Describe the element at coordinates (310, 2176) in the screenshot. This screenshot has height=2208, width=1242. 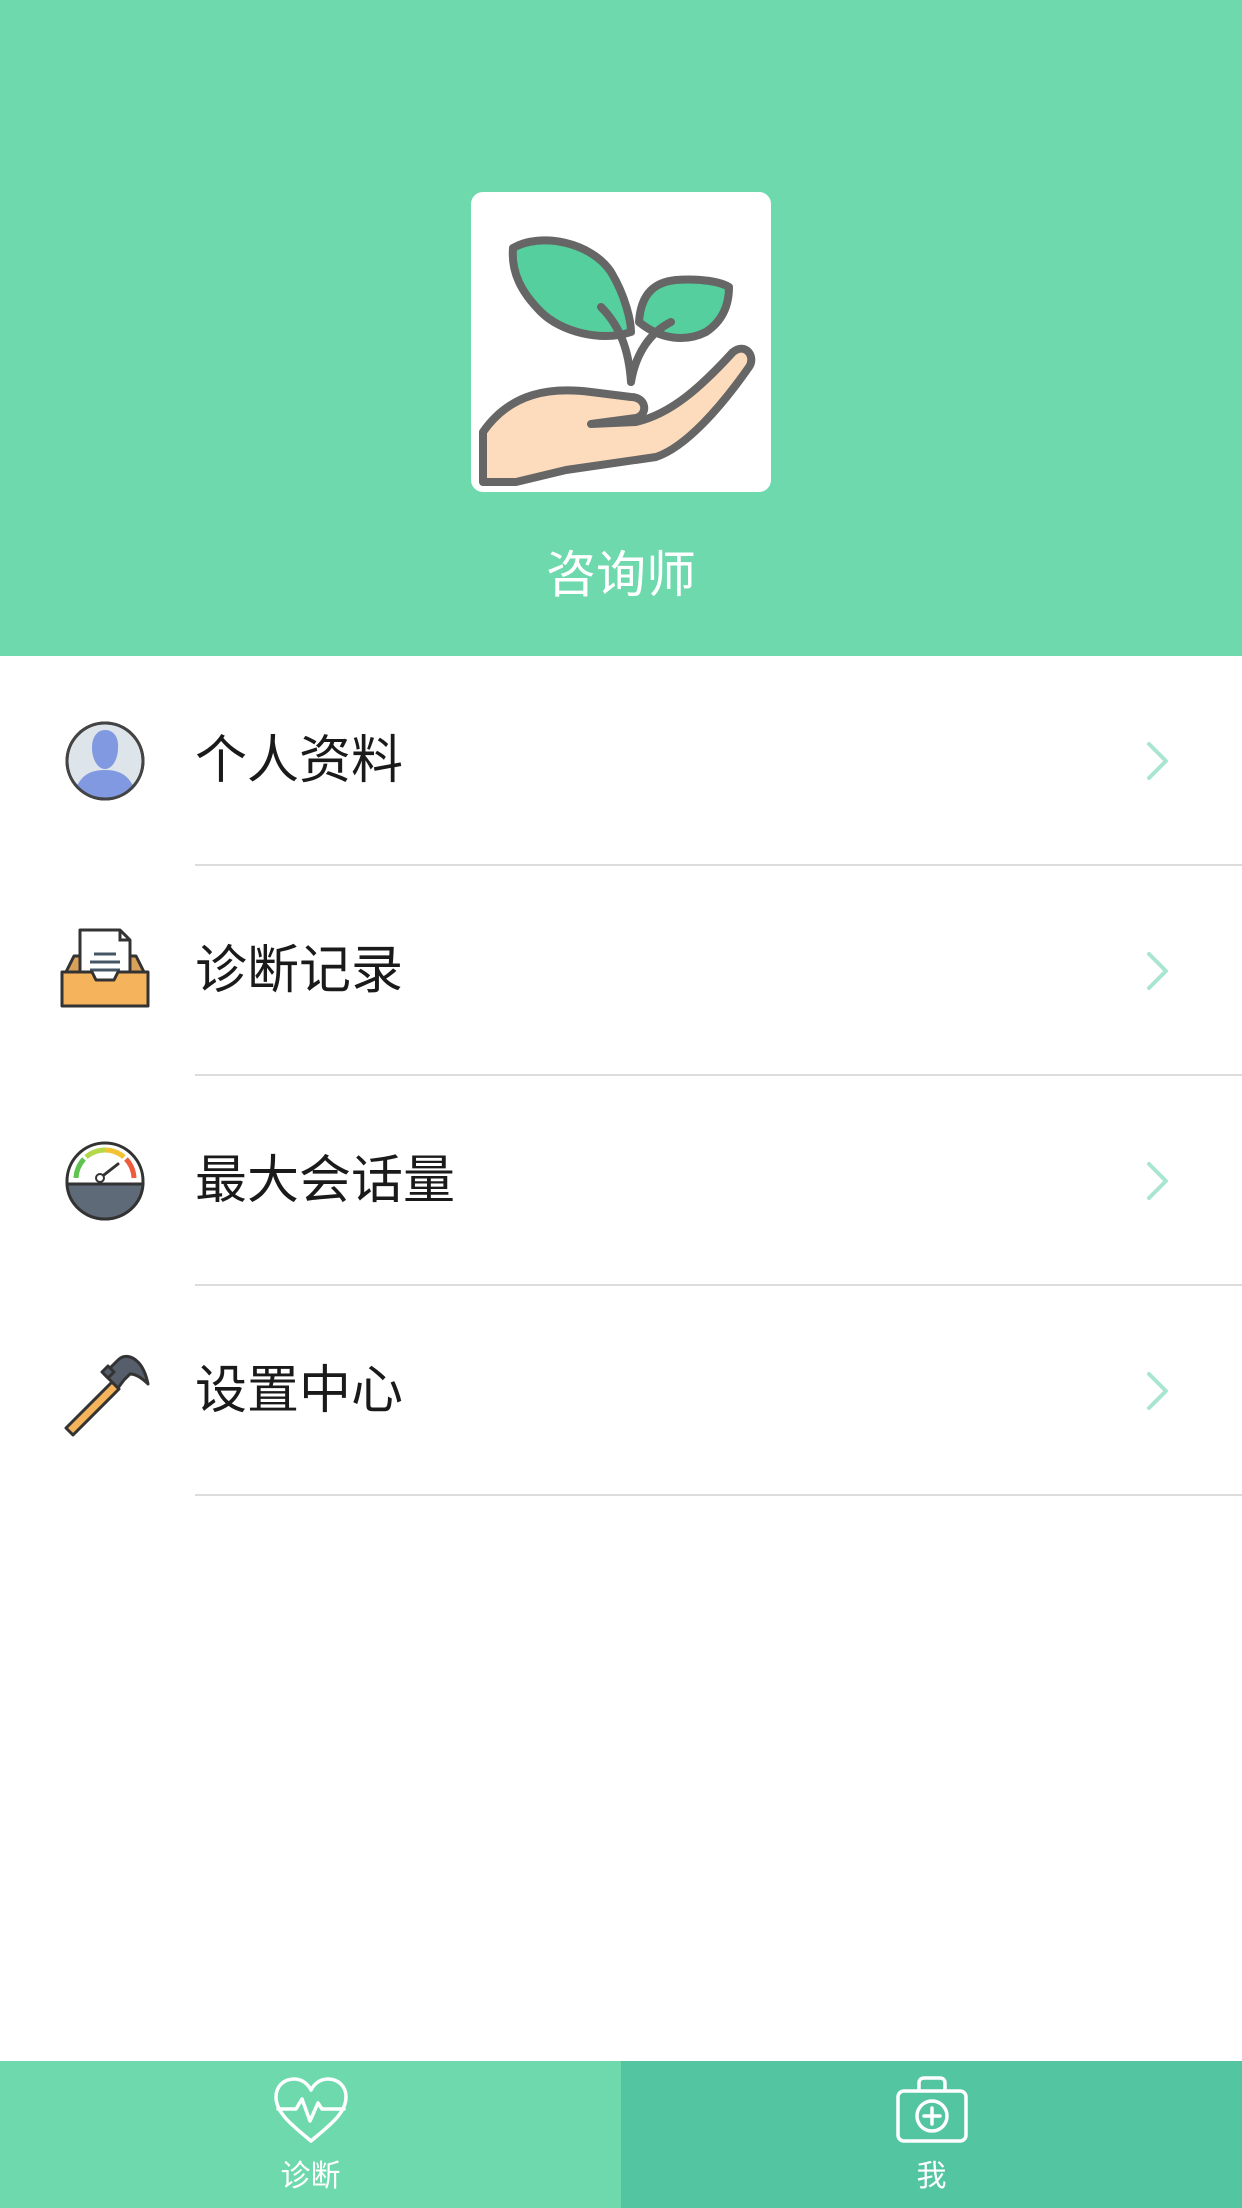
I see `tab-label: 诊断` at that location.